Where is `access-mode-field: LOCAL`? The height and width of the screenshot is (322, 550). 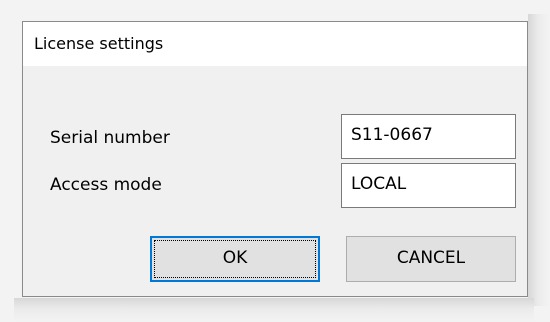 access-mode-field: LOCAL is located at coordinates (428, 185).